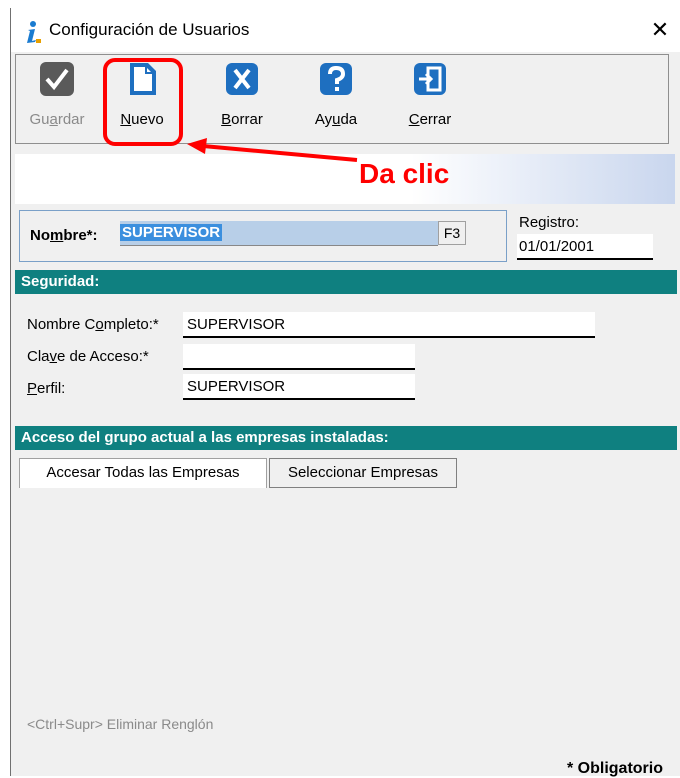 This screenshot has width=680, height=778. I want to click on clave-acceso-input, so click(299, 357).